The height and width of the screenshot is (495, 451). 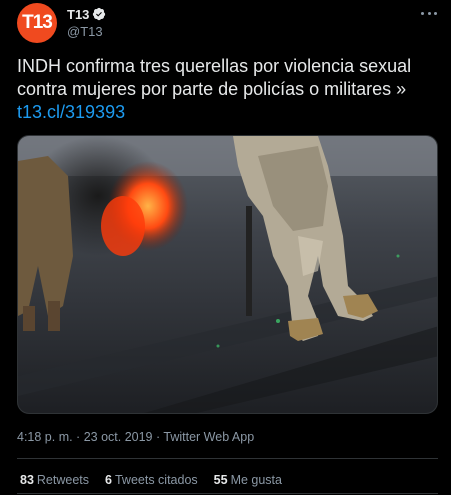 I want to click on author-names: T13 @T13, so click(x=217, y=22).